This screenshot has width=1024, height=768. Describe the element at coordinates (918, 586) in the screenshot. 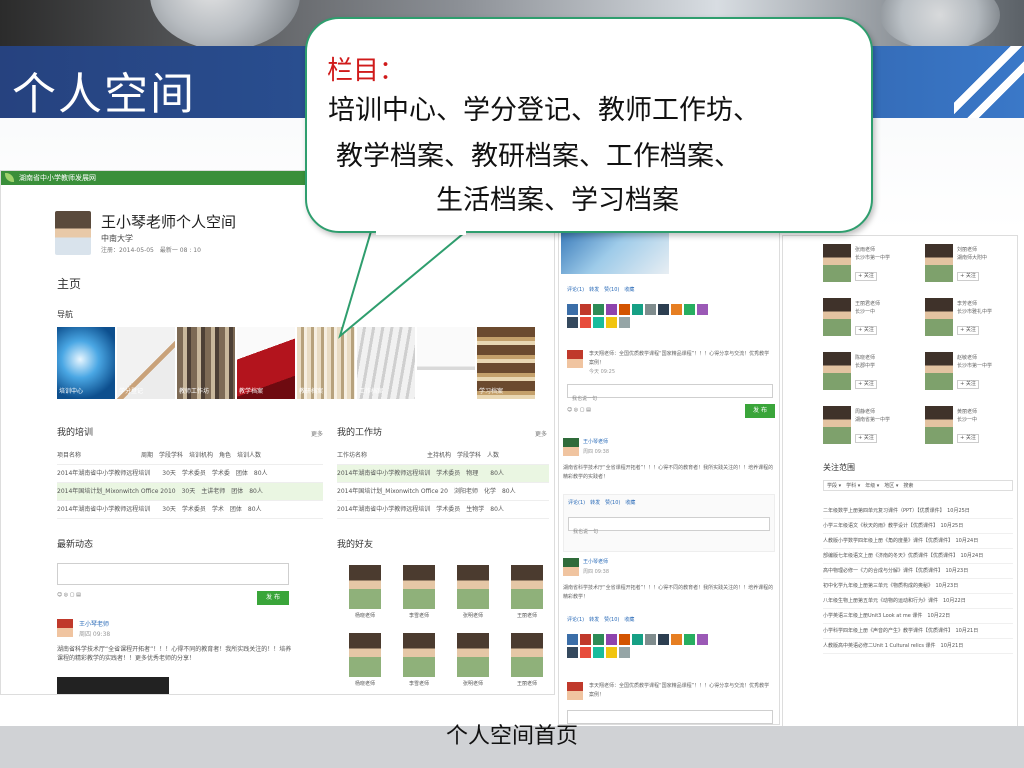

I see `list-item: 初中化学九年级上册第三单元《物质构成的奥秘》 10月23日` at that location.